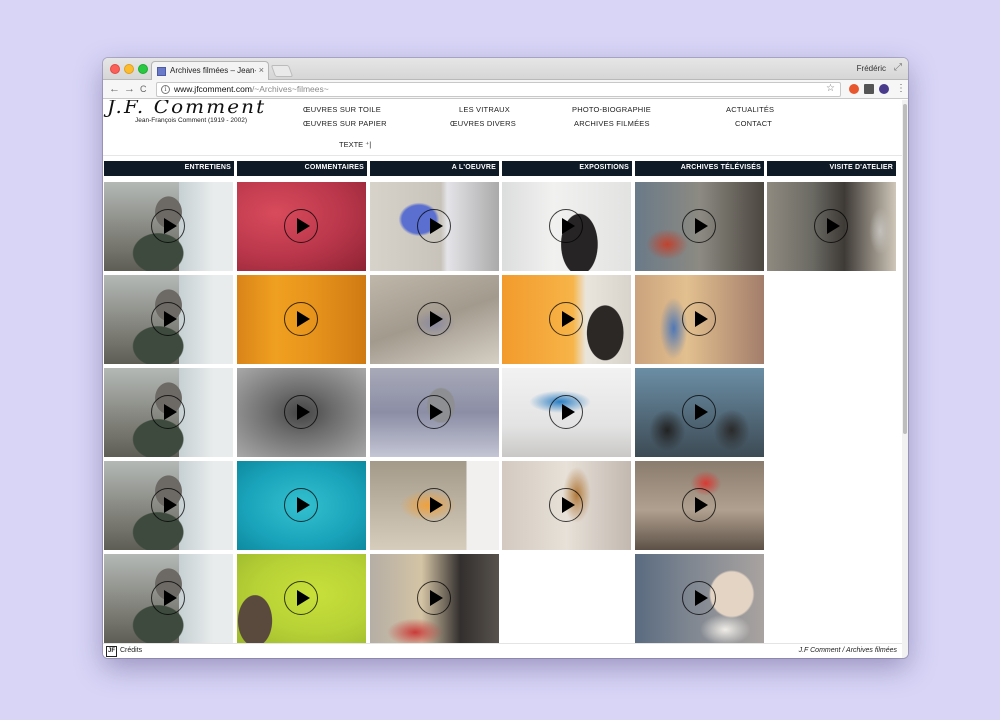 The height and width of the screenshot is (720, 1000). Describe the element at coordinates (169, 168) in the screenshot. I see `category-entretiens: ENTRETIENS` at that location.